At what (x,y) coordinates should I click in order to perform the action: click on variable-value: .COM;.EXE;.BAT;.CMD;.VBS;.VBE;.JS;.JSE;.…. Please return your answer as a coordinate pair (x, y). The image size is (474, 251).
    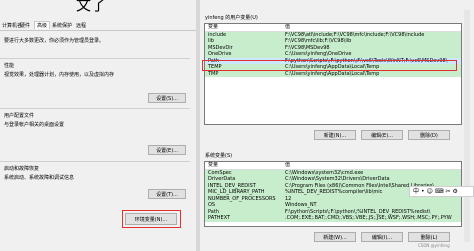
    Looking at the image, I should click on (368, 218).